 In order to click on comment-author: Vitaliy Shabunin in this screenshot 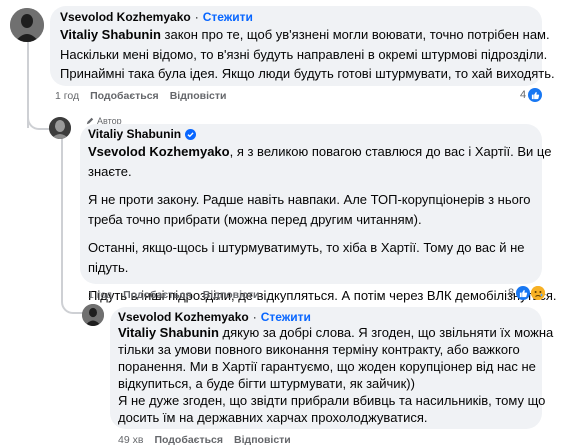, I will do `click(134, 134)`.